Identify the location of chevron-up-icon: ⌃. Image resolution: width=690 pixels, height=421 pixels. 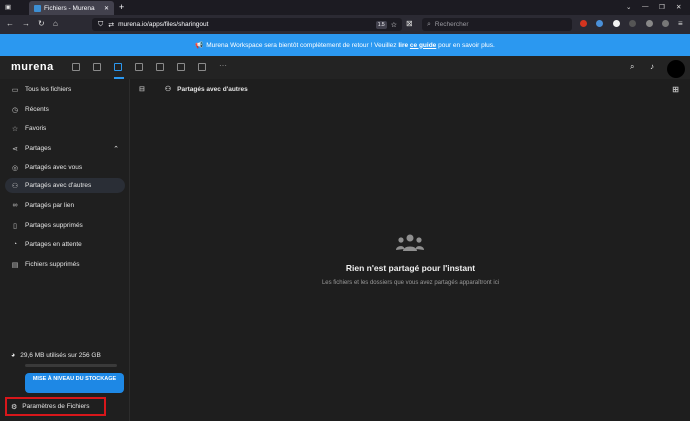
(116, 149).